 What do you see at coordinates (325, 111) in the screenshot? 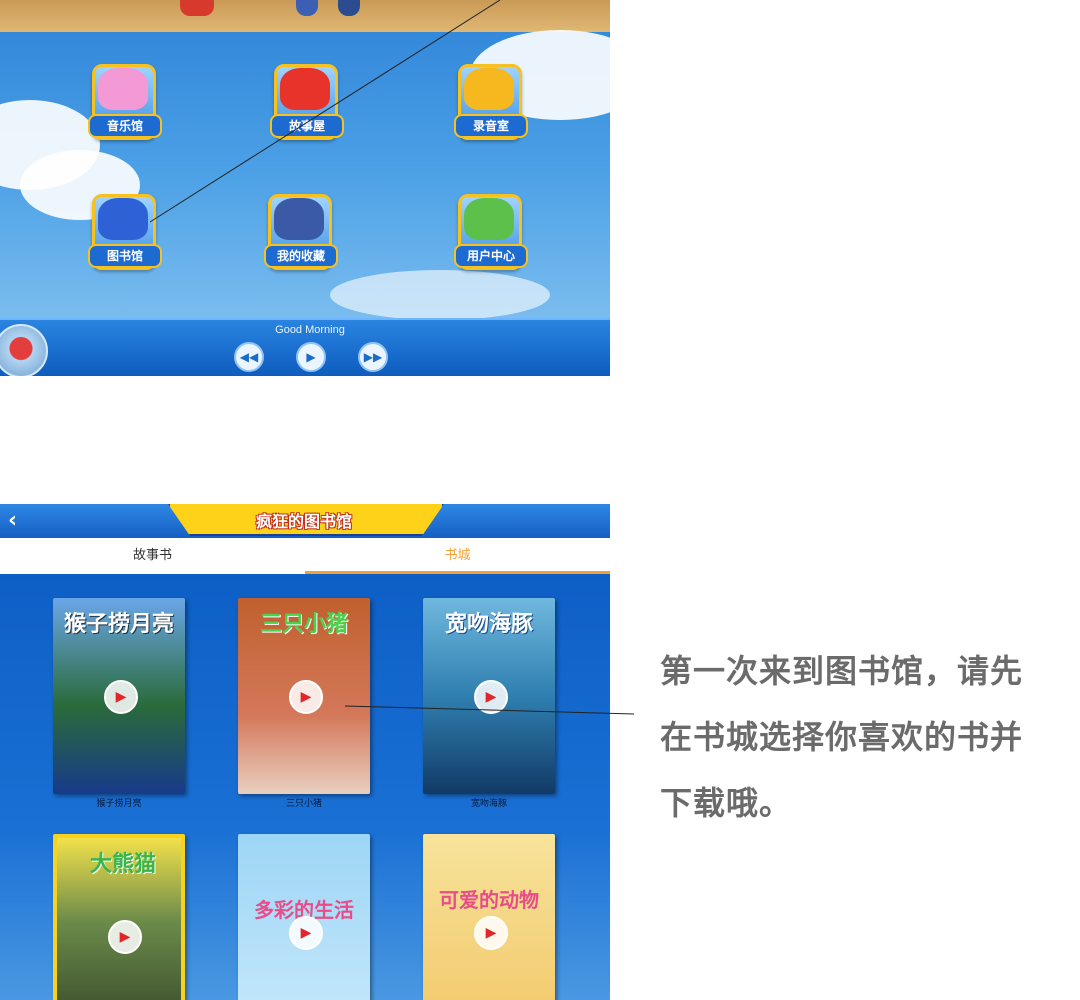
I see `callout-line-library` at bounding box center [325, 111].